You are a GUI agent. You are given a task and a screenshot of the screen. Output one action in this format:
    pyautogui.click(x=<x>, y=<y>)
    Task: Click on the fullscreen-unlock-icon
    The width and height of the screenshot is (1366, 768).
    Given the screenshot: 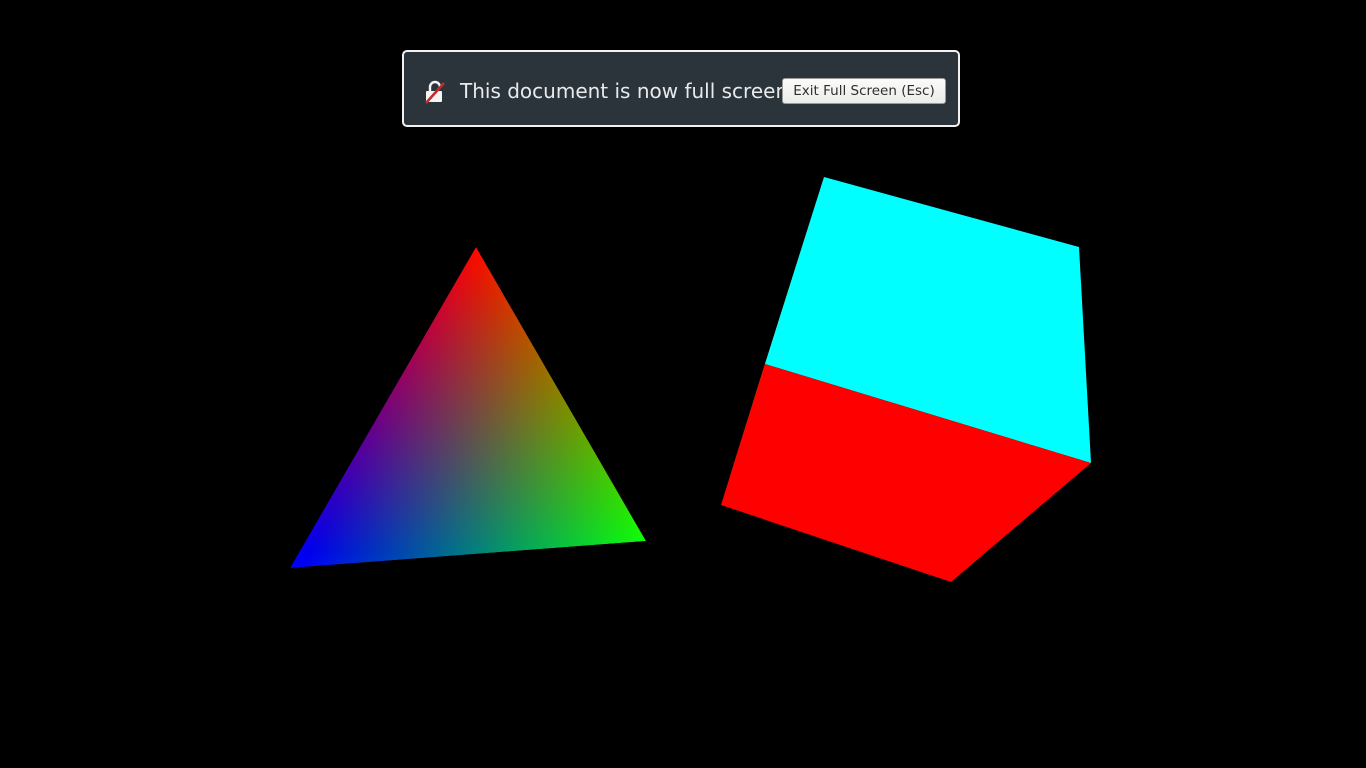 What is the action you would take?
    pyautogui.click(x=435, y=92)
    